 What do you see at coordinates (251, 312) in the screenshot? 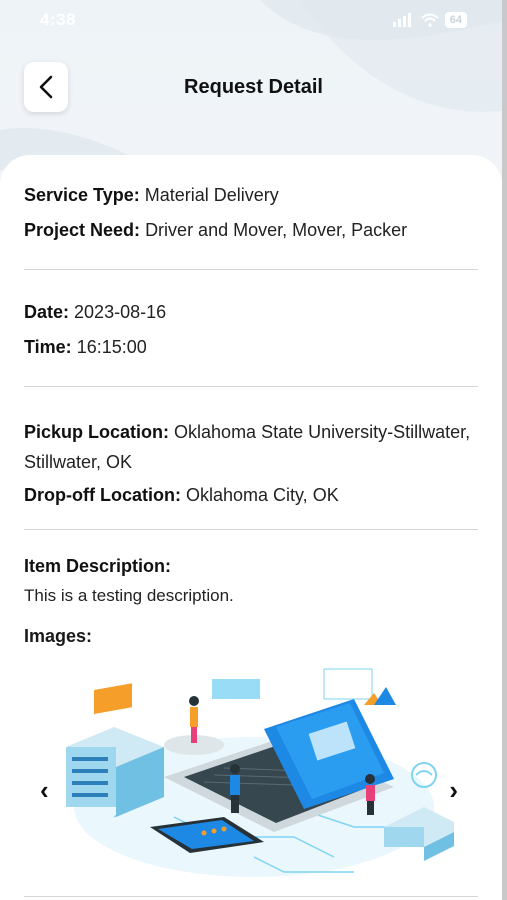
I see `date-row: Date: 2023-08-16` at bounding box center [251, 312].